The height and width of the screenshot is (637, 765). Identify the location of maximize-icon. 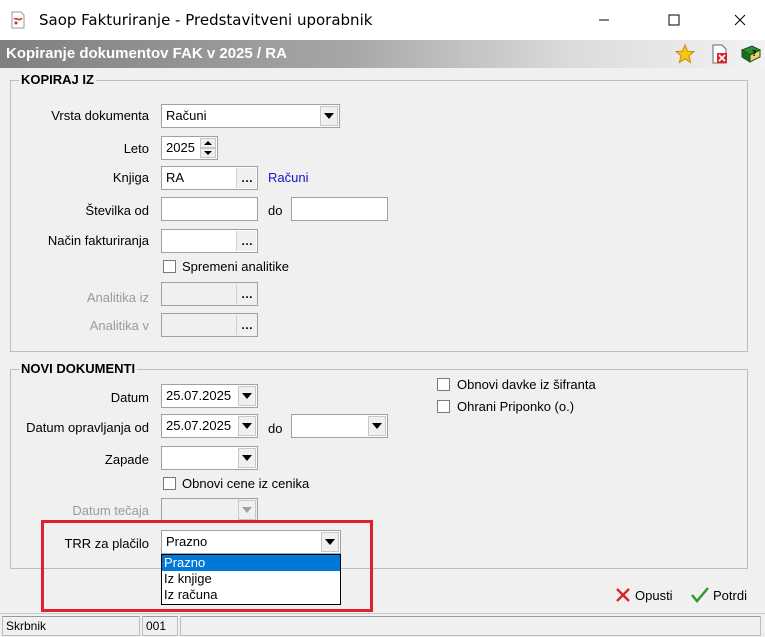
(674, 20).